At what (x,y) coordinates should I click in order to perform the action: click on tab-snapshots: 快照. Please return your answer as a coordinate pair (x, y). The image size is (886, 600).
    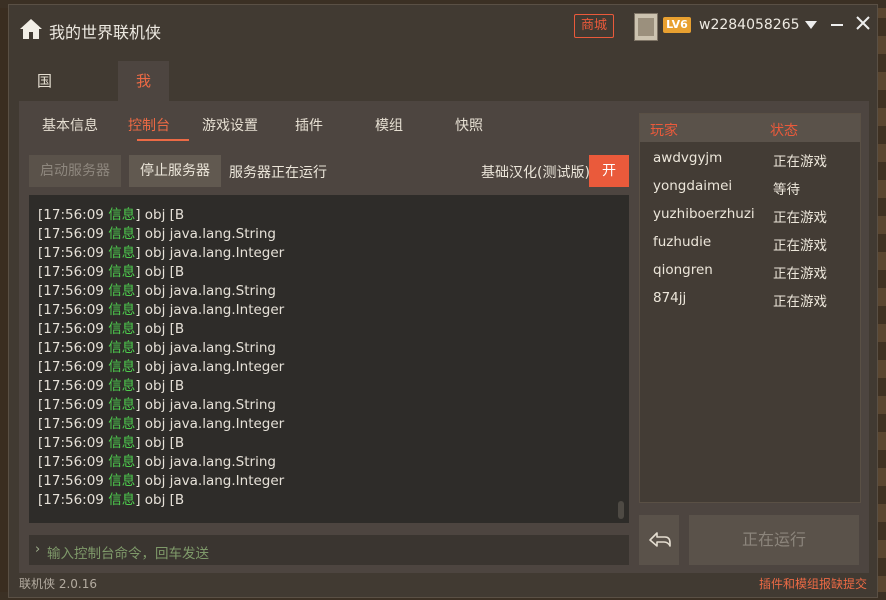
    Looking at the image, I should click on (469, 125).